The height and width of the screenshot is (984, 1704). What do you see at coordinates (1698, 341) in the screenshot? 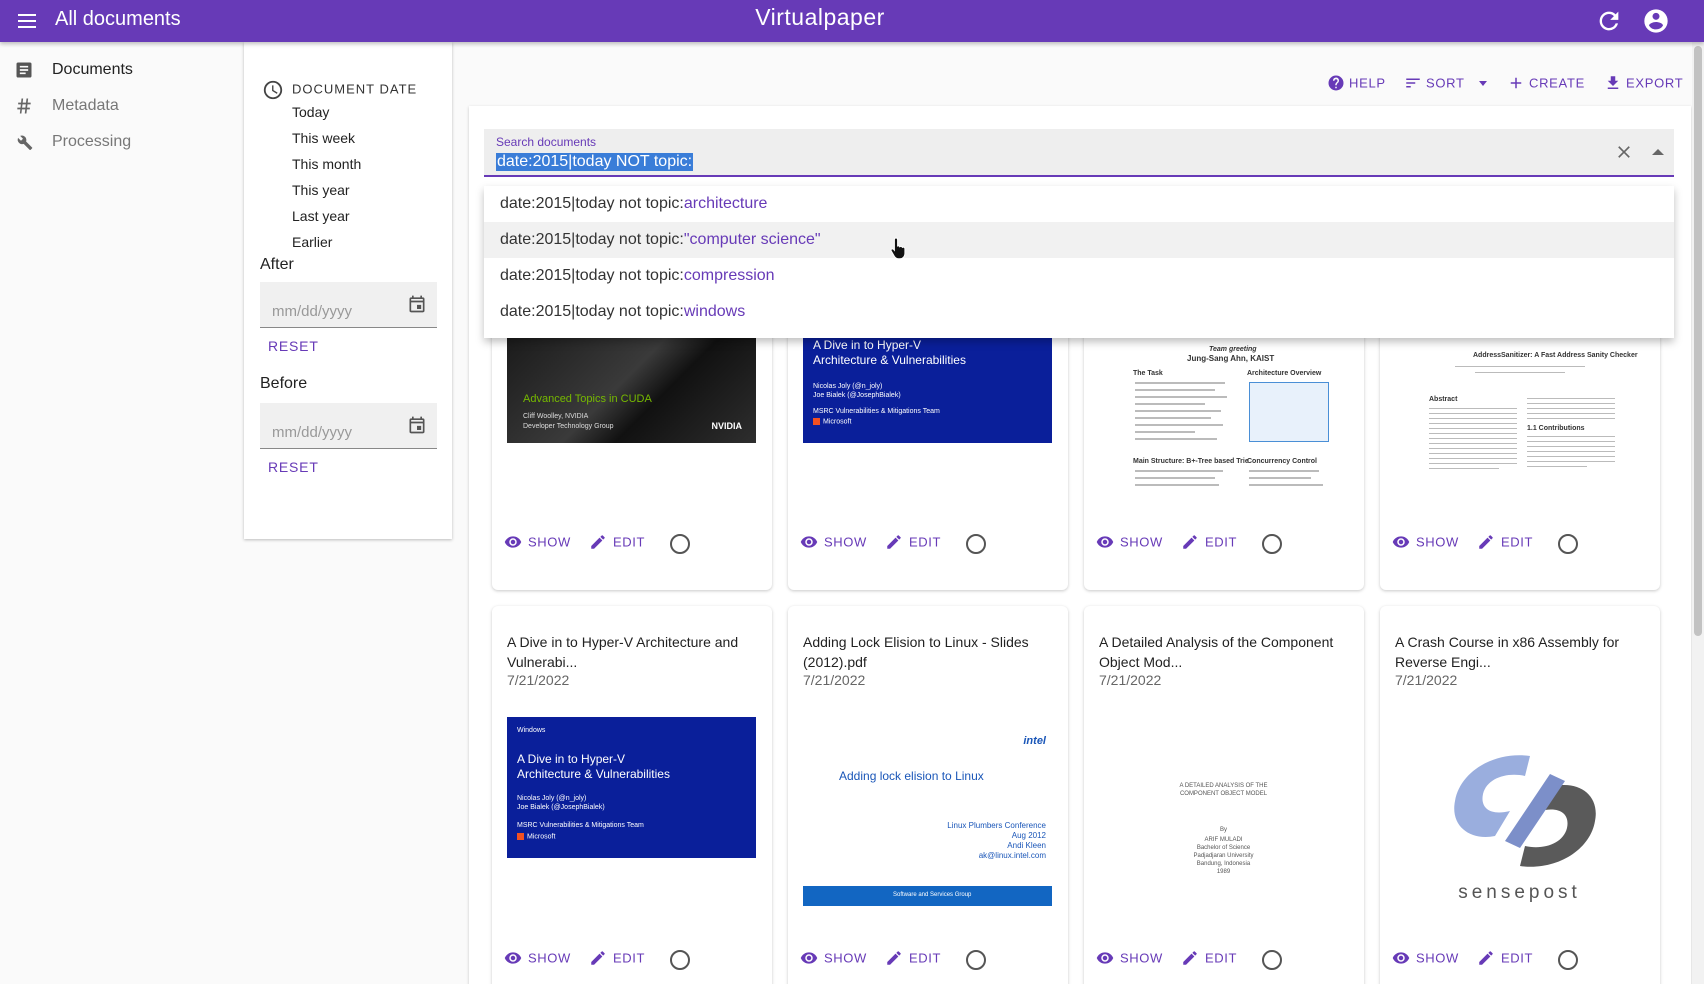
I see `scrollbar-thumb` at bounding box center [1698, 341].